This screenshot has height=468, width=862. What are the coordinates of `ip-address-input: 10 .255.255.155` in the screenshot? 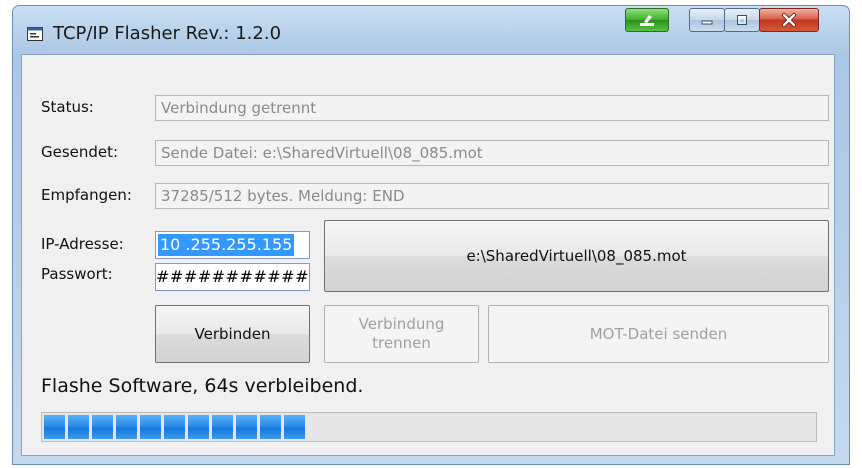 It's located at (232, 245).